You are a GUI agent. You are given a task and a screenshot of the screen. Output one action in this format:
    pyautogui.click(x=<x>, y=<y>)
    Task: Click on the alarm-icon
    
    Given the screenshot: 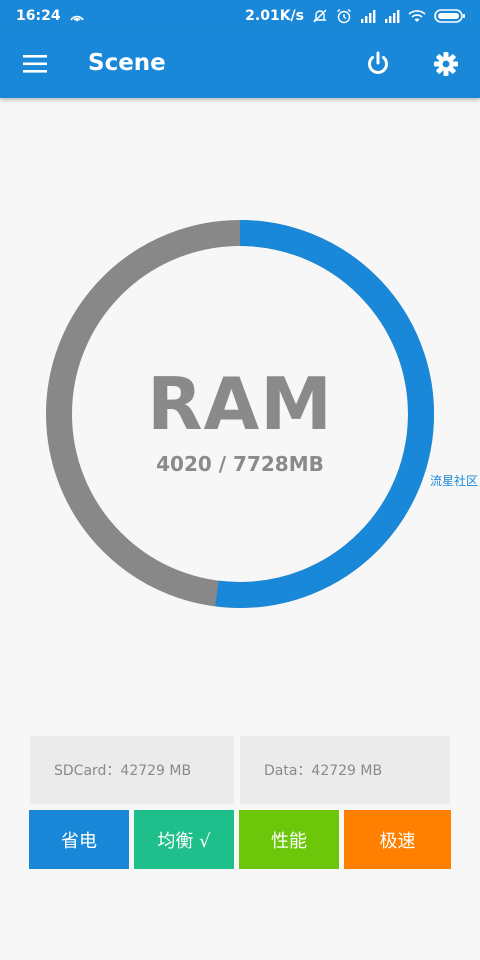 What is the action you would take?
    pyautogui.click(x=344, y=16)
    